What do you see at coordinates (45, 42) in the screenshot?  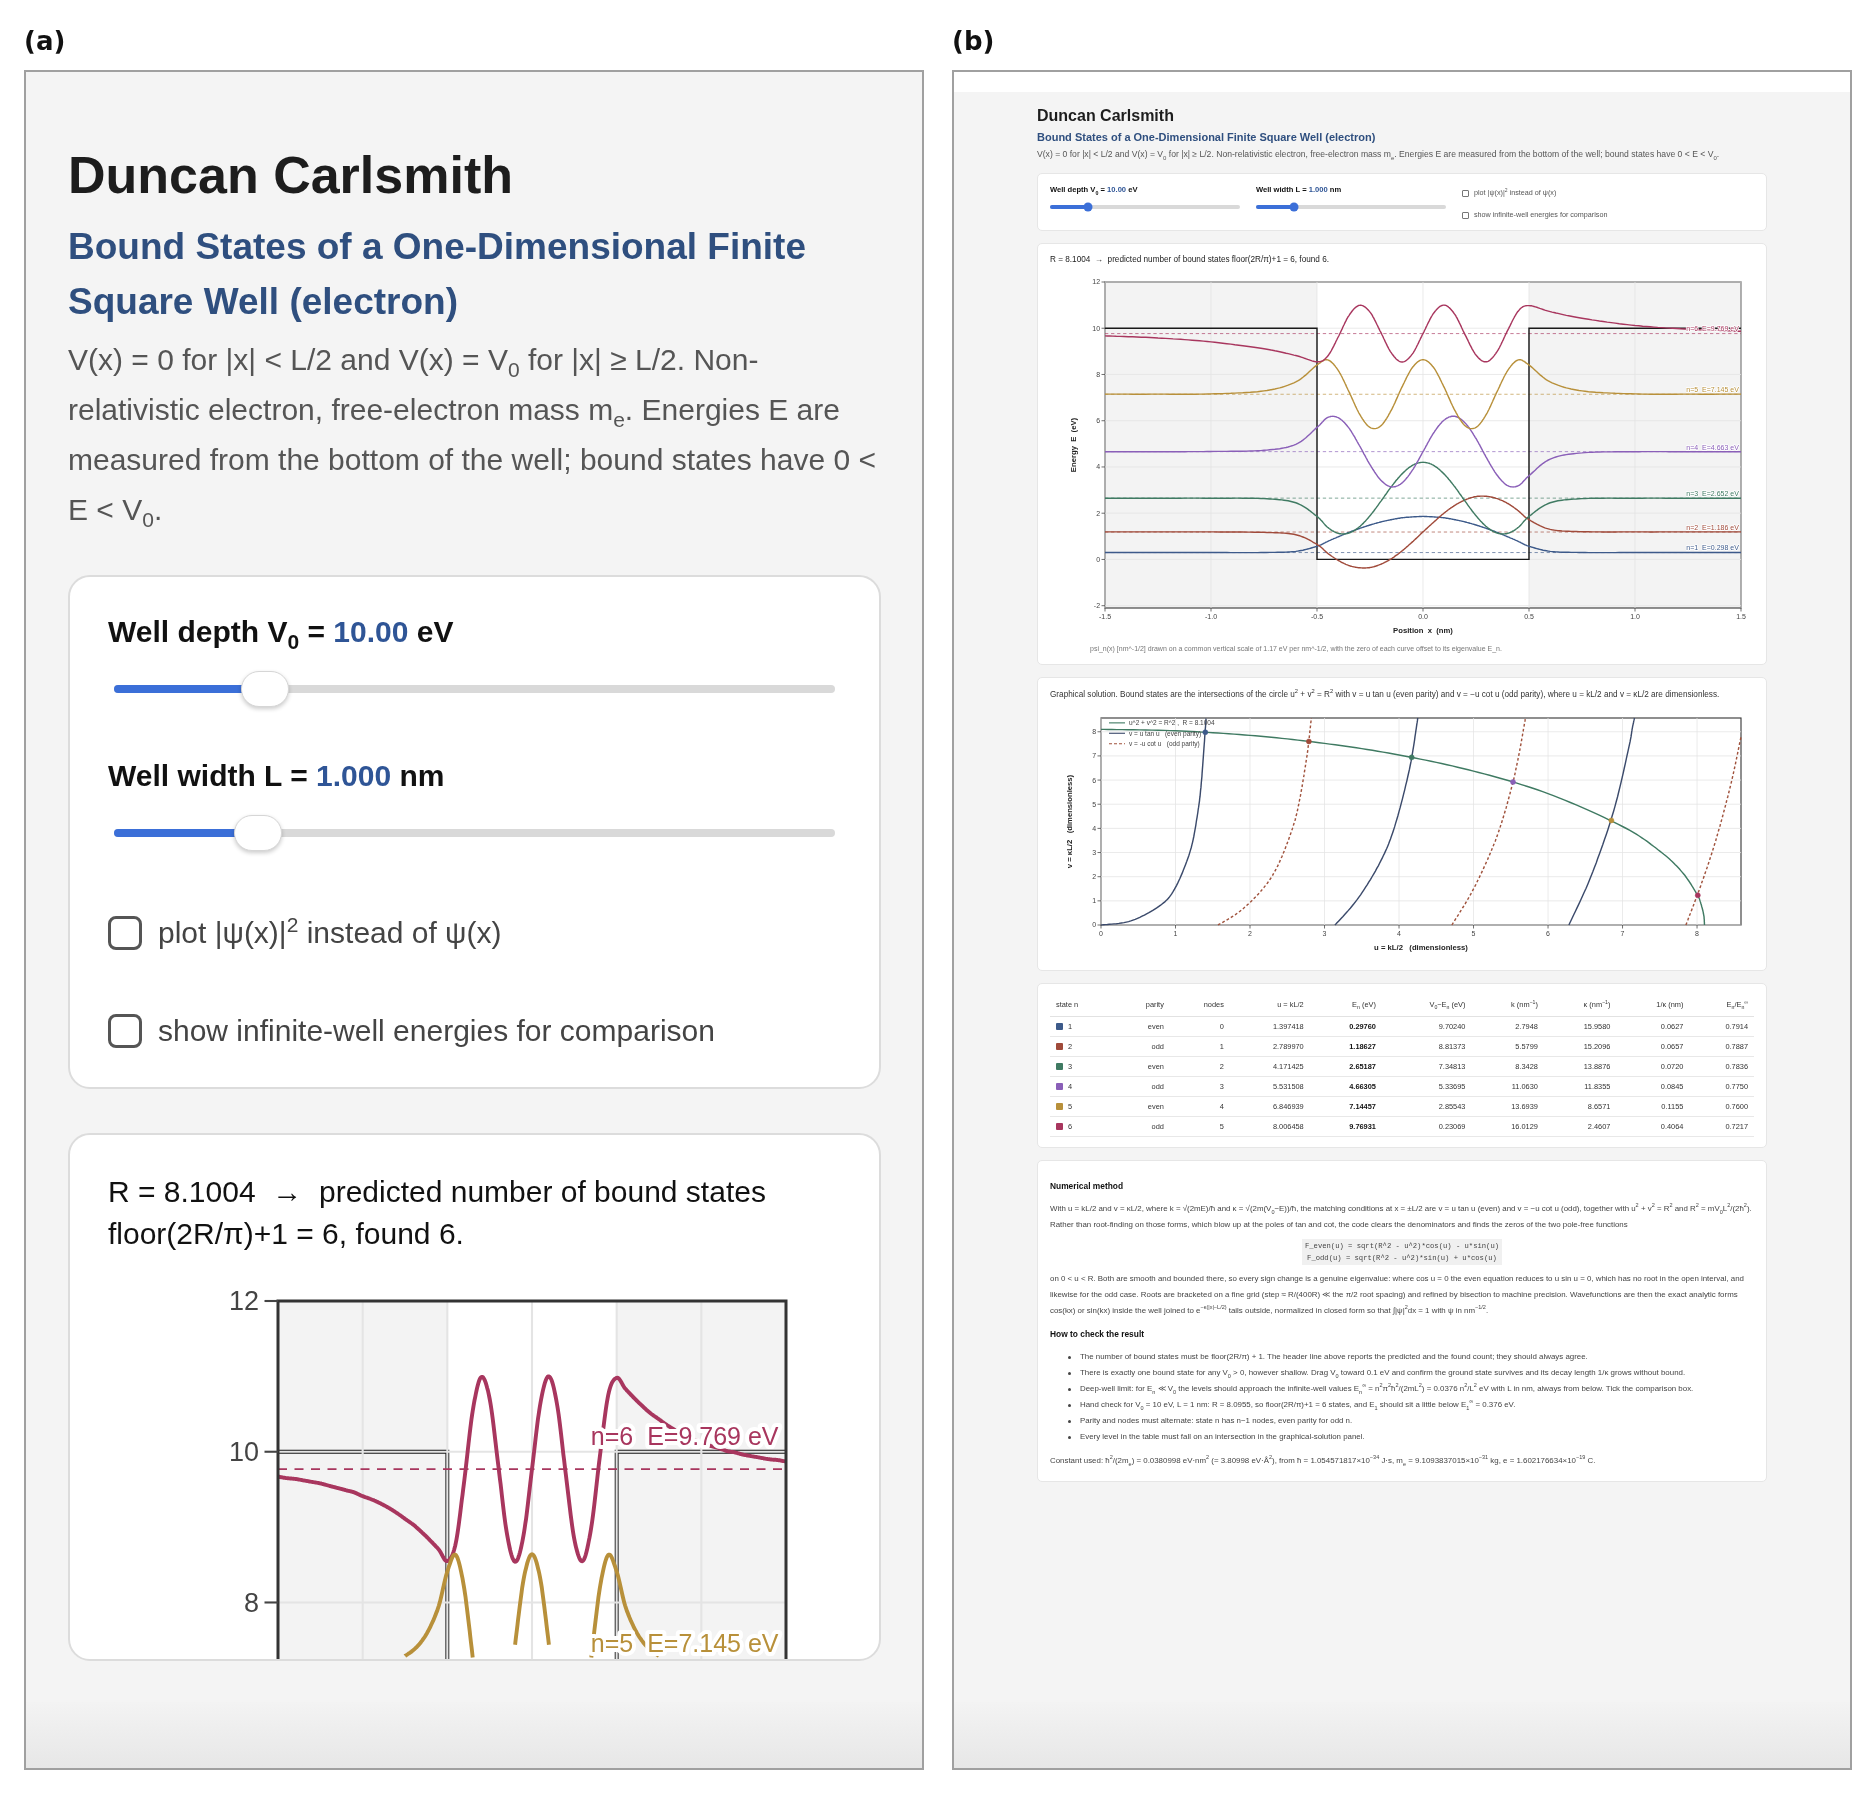 I see `panel-label: (a)` at bounding box center [45, 42].